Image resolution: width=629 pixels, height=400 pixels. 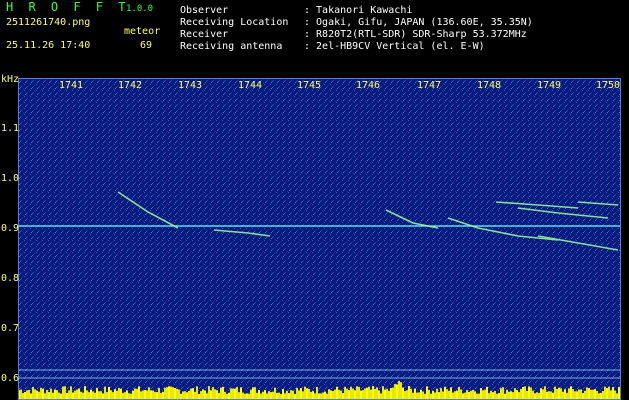 I want to click on y-tick-label: 0.6, so click(x=10, y=378).